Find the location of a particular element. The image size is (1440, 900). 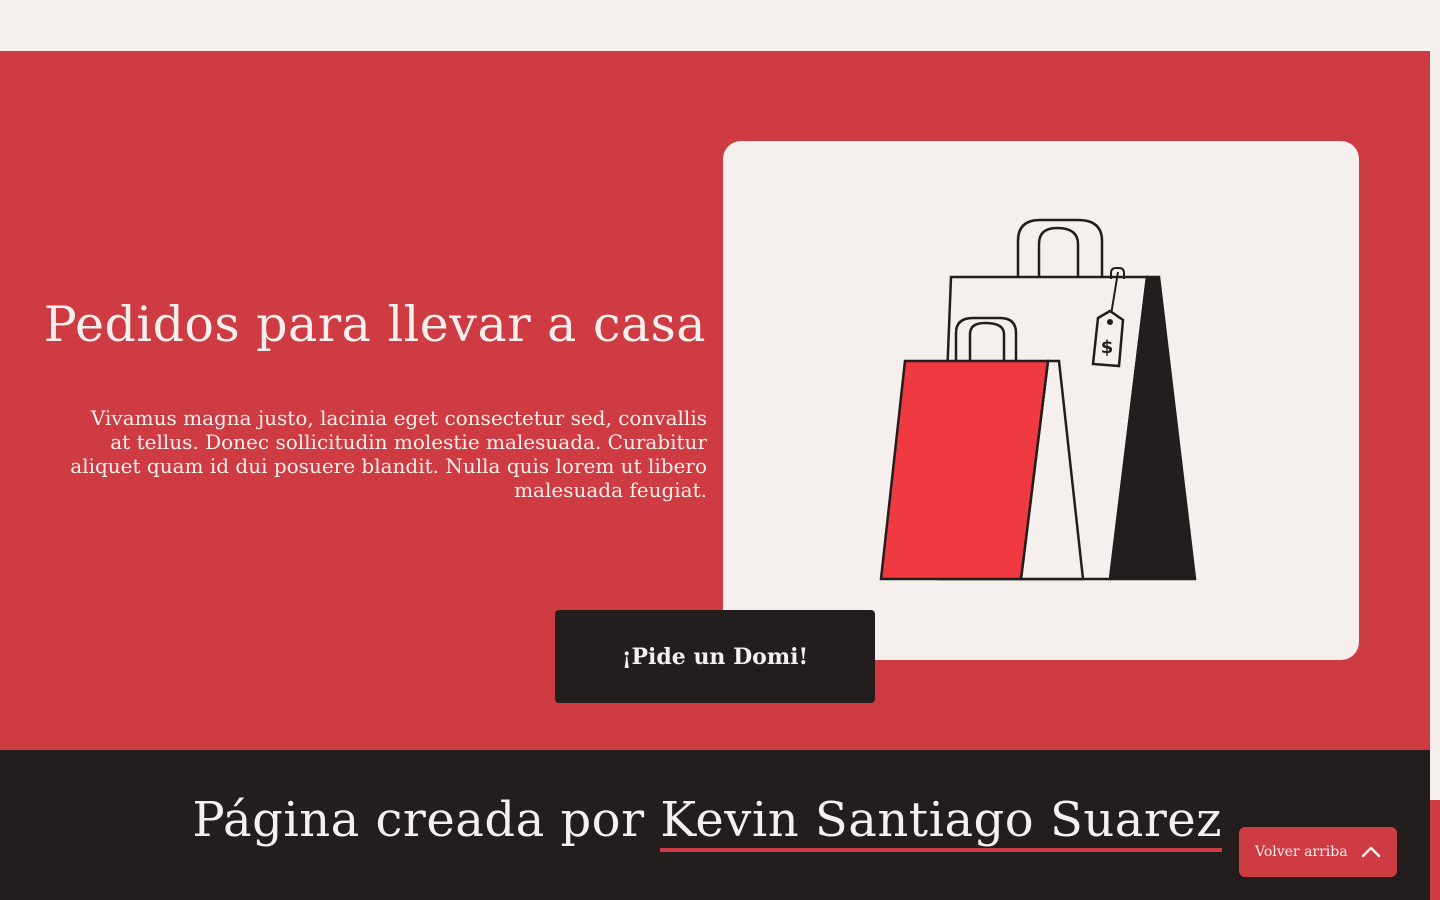

order-delivery-button: ¡Pide un Domi! is located at coordinates (715, 656).